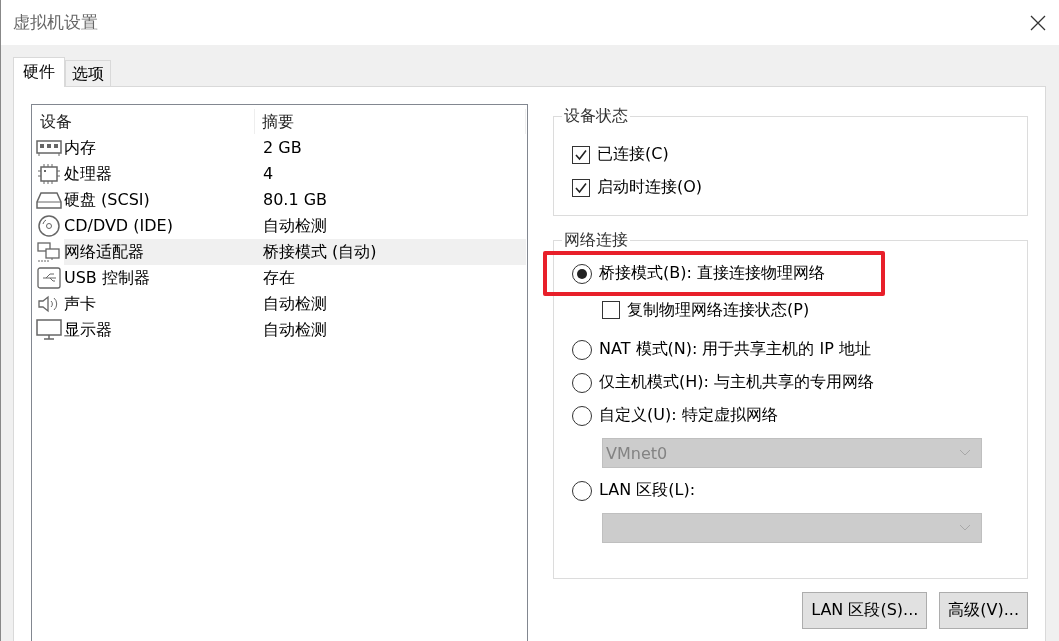  I want to click on column-header: 摘要, so click(390, 121).